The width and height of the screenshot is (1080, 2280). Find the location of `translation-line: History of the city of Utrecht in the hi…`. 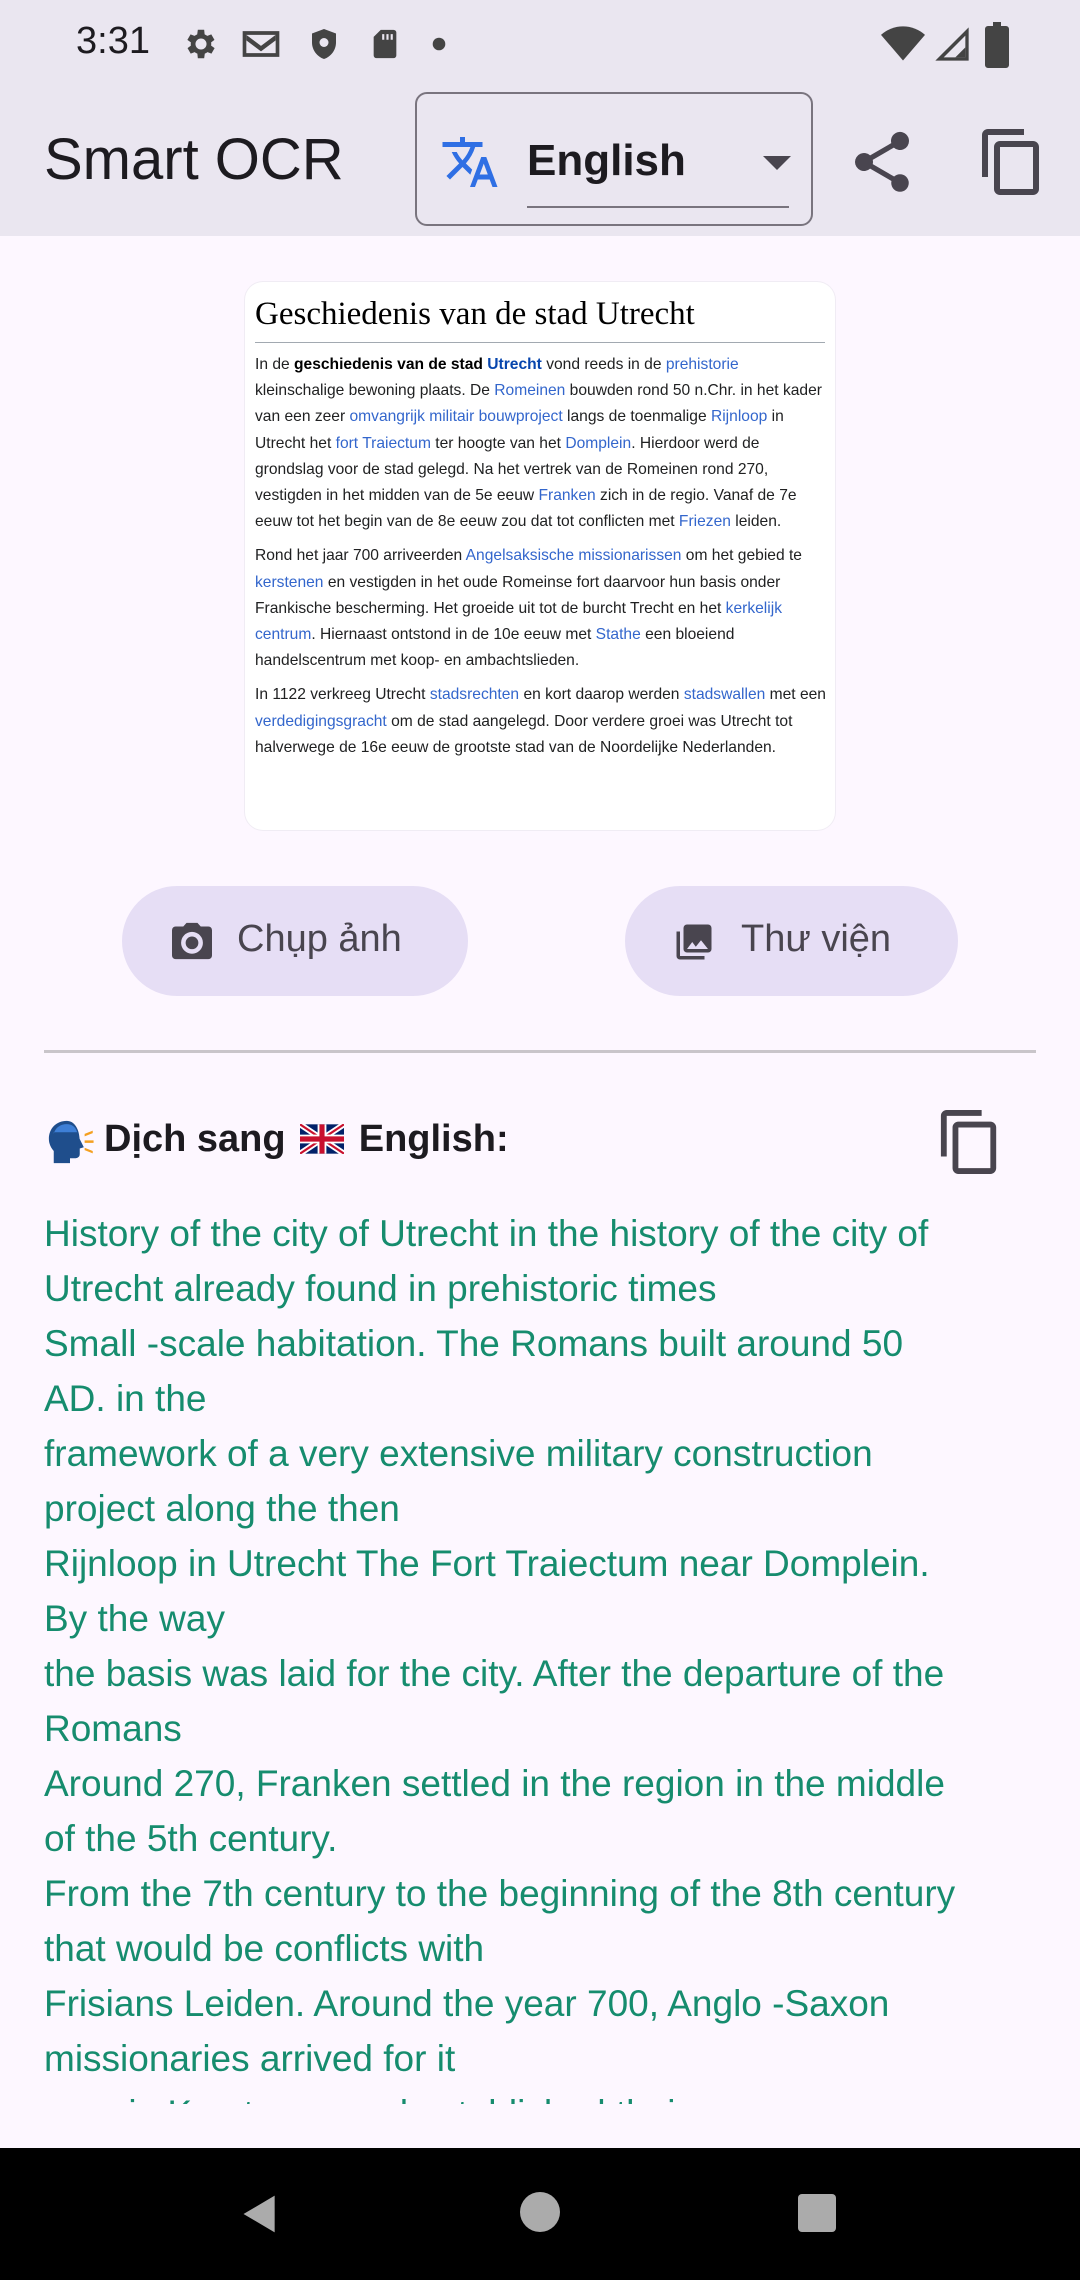

translation-line: History of the city of Utrecht in the hi… is located at coordinates (486, 1233).